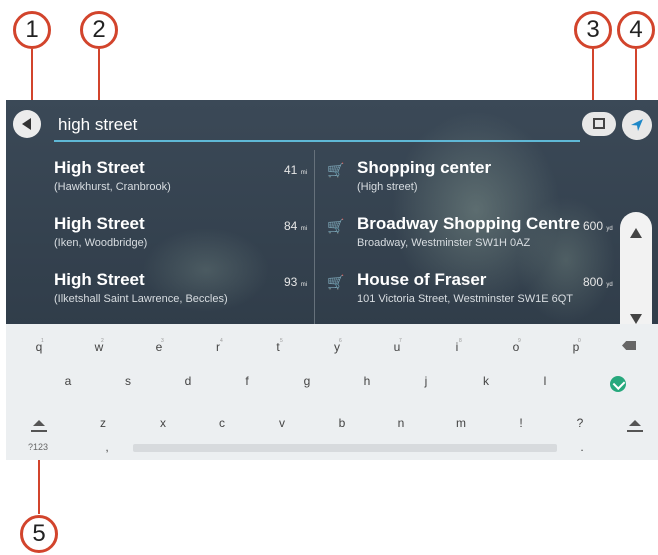 Image resolution: width=658 pixels, height=555 pixels. Describe the element at coordinates (317, 141) in the screenshot. I see `search-underline` at that location.